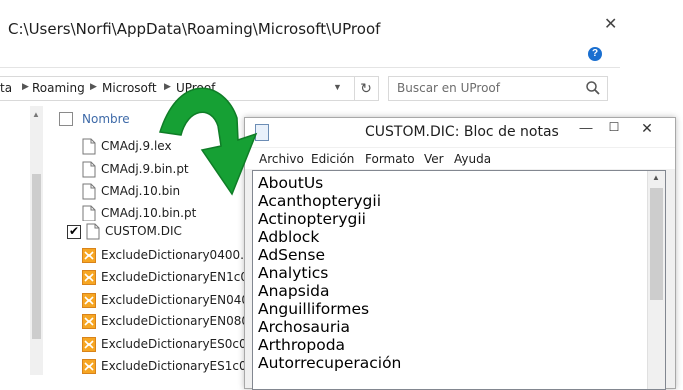  I want to click on minimize-icon: —, so click(586, 130).